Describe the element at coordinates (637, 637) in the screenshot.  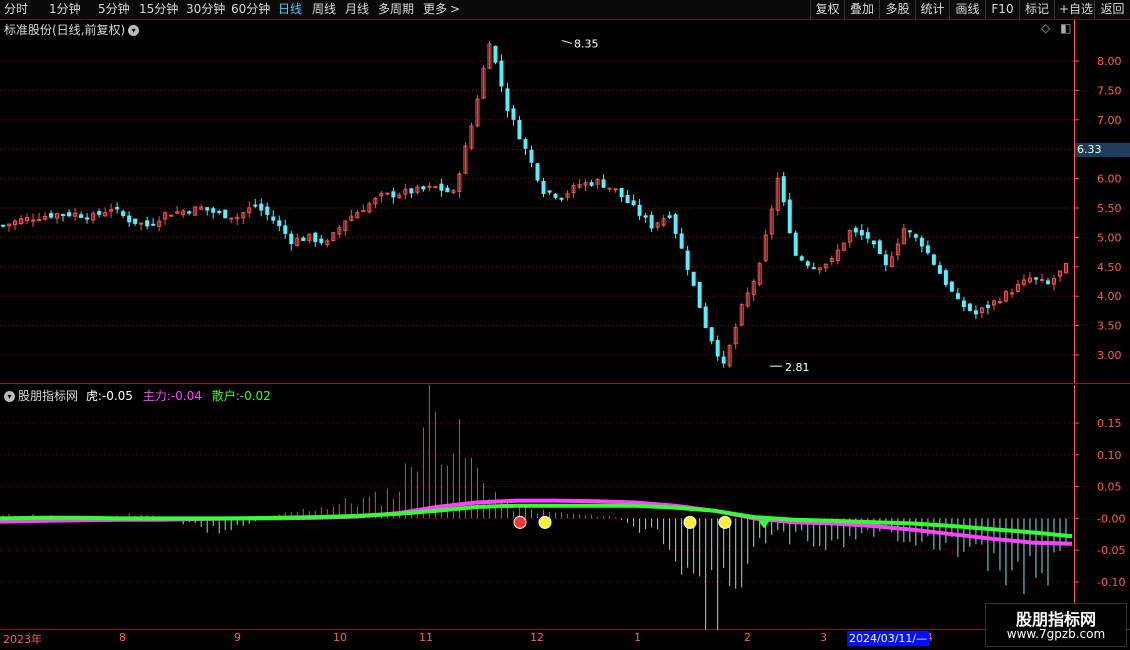
I see `date-label: 1` at that location.